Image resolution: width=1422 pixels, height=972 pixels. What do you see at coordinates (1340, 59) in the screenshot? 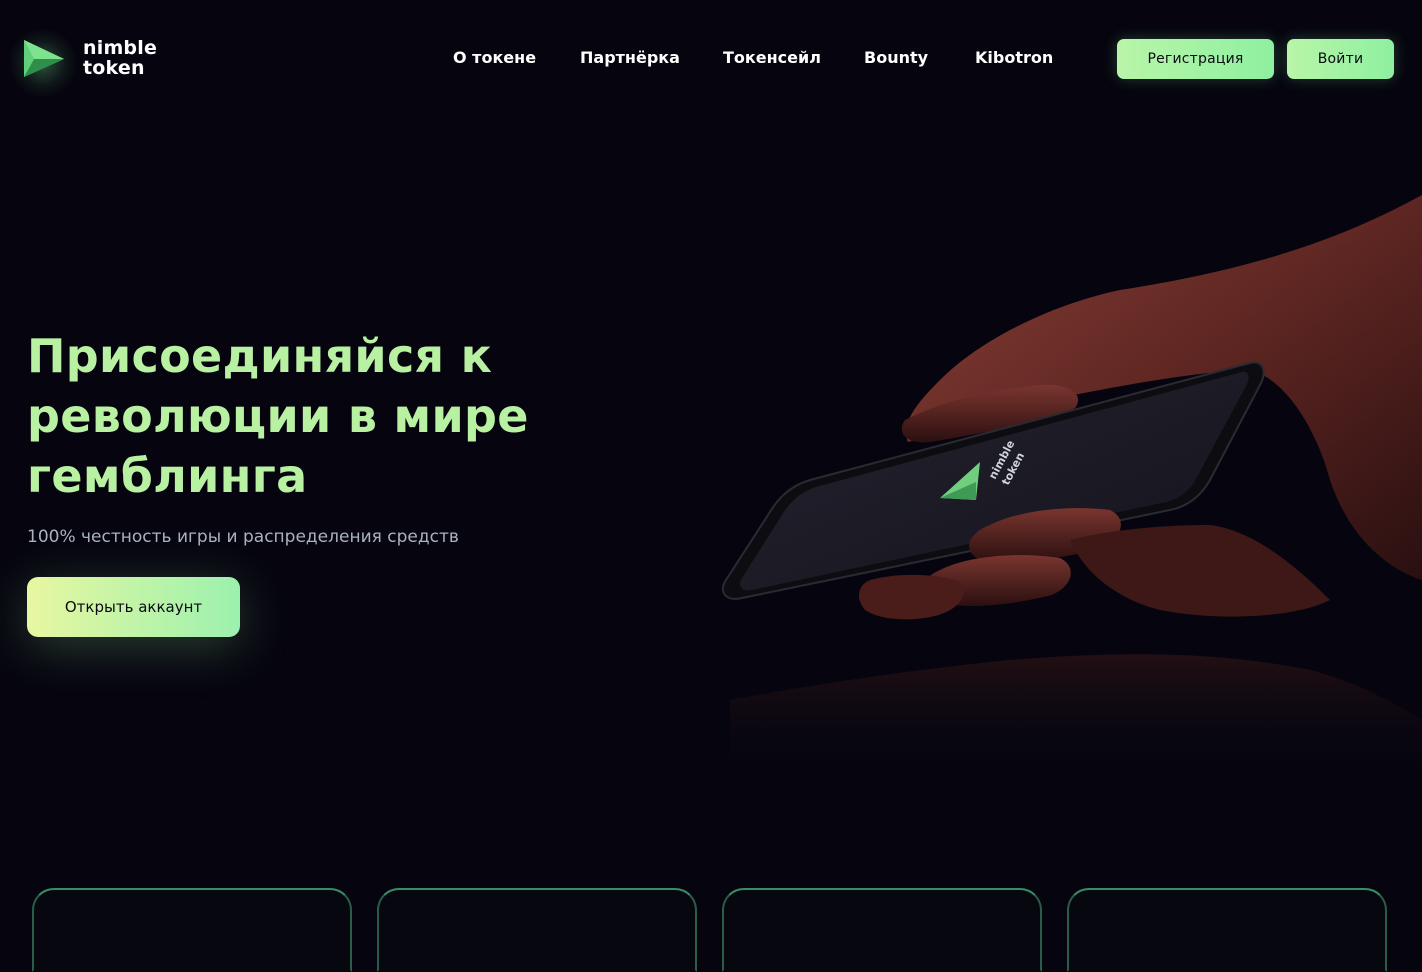
I see `login-button: Войти` at bounding box center [1340, 59].